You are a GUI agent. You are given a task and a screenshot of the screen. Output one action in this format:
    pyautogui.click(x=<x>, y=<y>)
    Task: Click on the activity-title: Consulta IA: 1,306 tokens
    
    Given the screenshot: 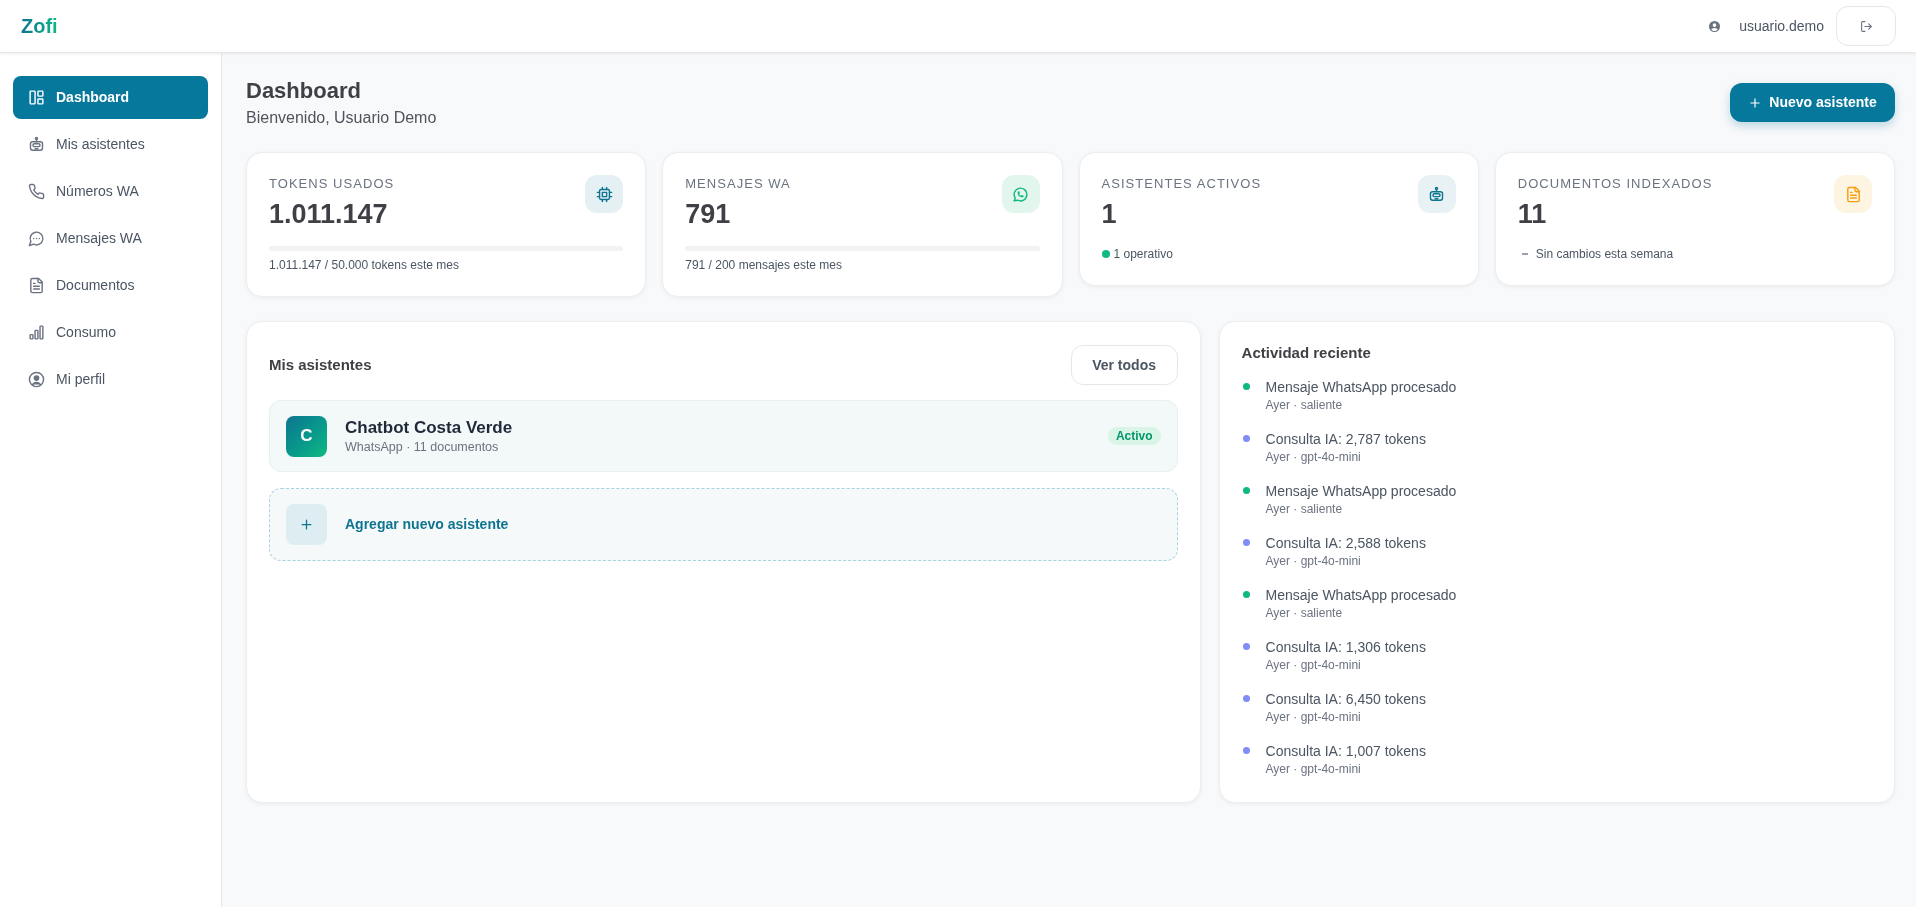 What is the action you would take?
    pyautogui.click(x=1345, y=647)
    